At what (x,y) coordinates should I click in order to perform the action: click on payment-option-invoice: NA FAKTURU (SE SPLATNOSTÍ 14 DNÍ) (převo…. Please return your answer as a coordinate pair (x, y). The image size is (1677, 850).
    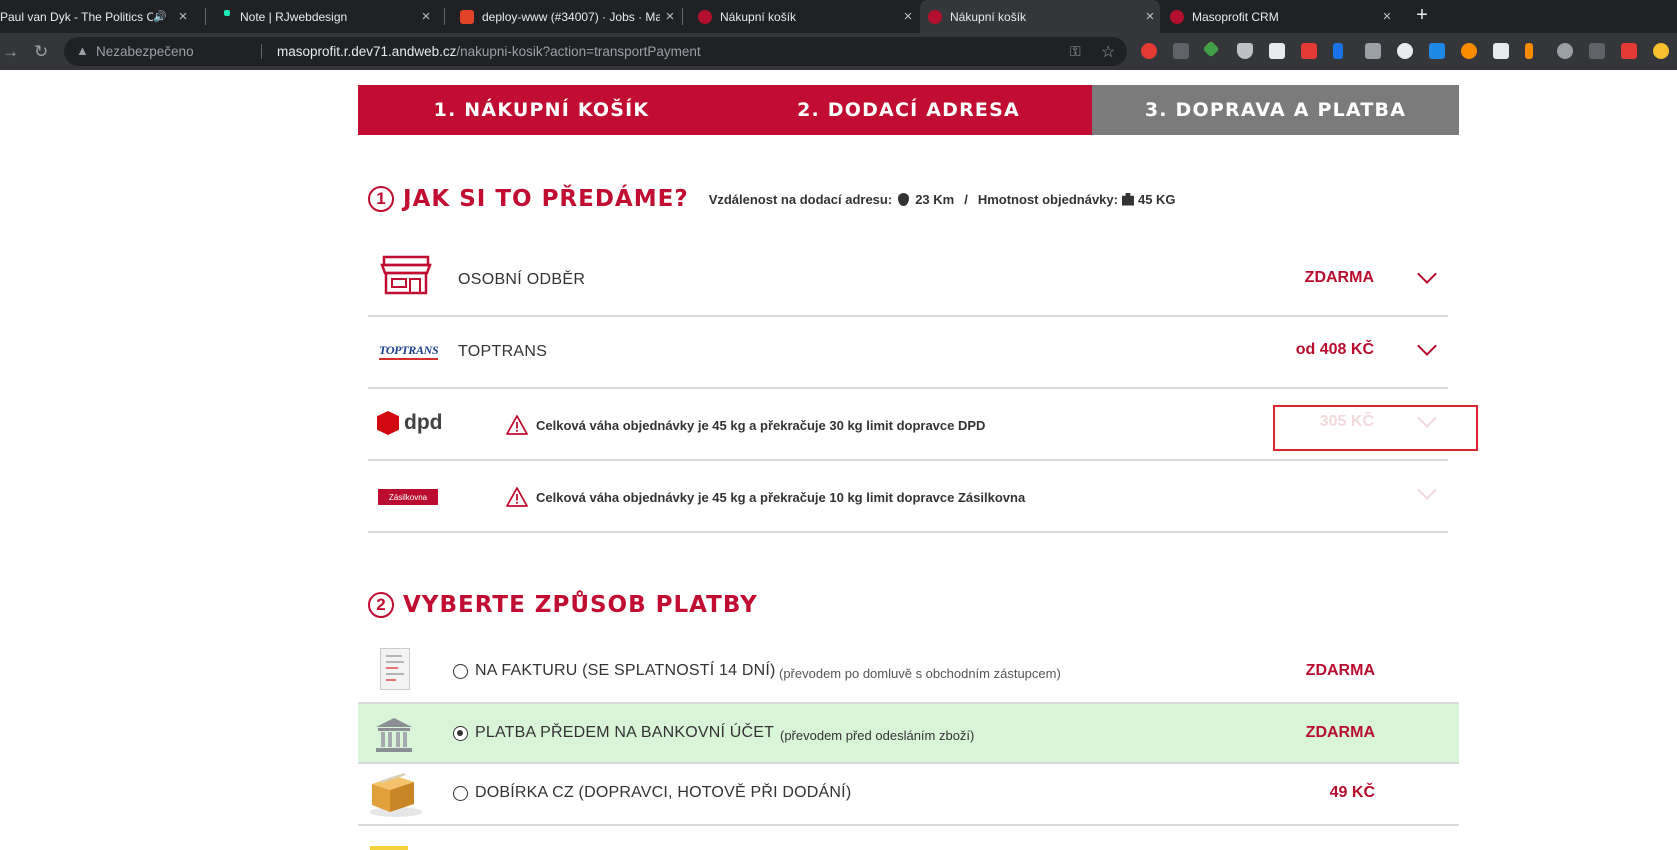
    Looking at the image, I should click on (908, 673).